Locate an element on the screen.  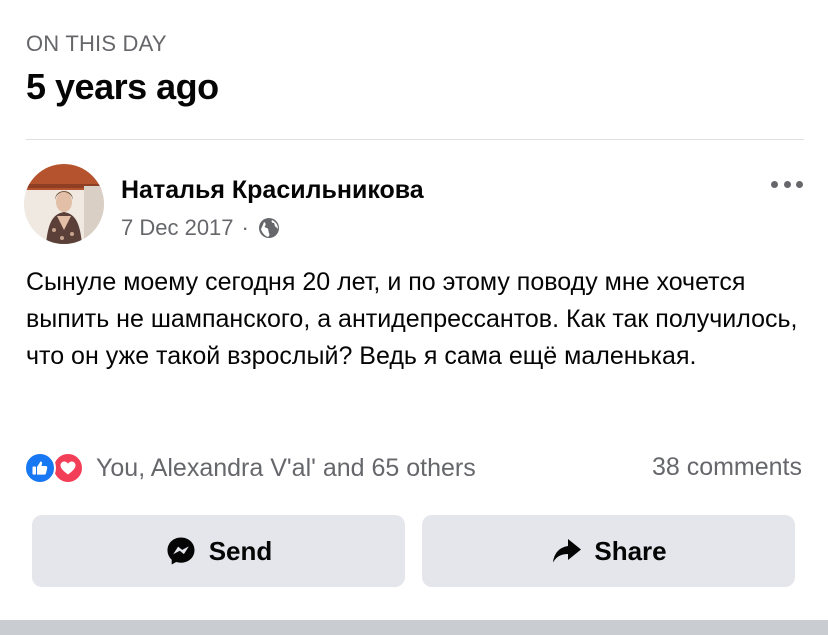
avatar-photo is located at coordinates (64, 204).